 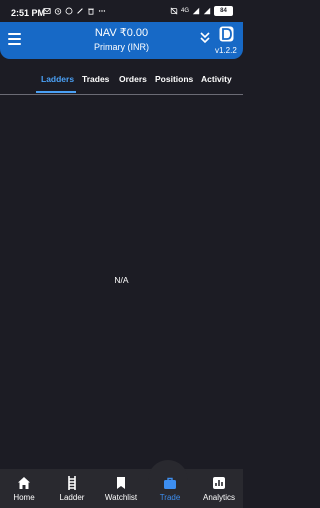 I want to click on briefcase-icon, so click(x=170, y=483).